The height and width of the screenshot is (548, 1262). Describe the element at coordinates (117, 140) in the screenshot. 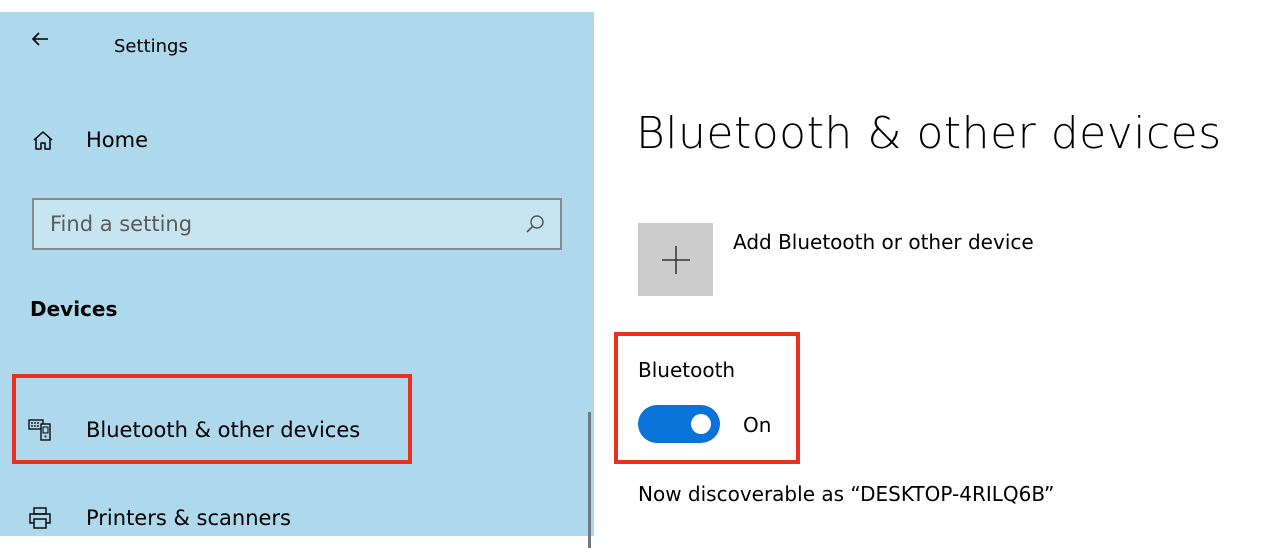

I see `sidebar-item-label: Home` at that location.